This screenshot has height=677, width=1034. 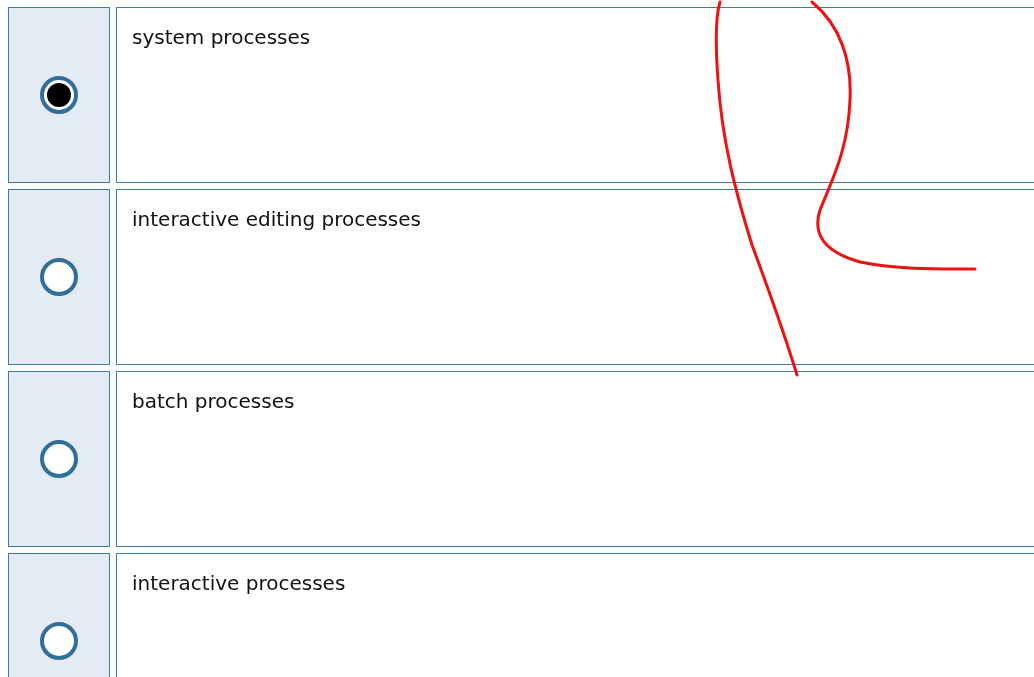 What do you see at coordinates (276, 219) in the screenshot?
I see `answer-option-text: interactive editing processes` at bounding box center [276, 219].